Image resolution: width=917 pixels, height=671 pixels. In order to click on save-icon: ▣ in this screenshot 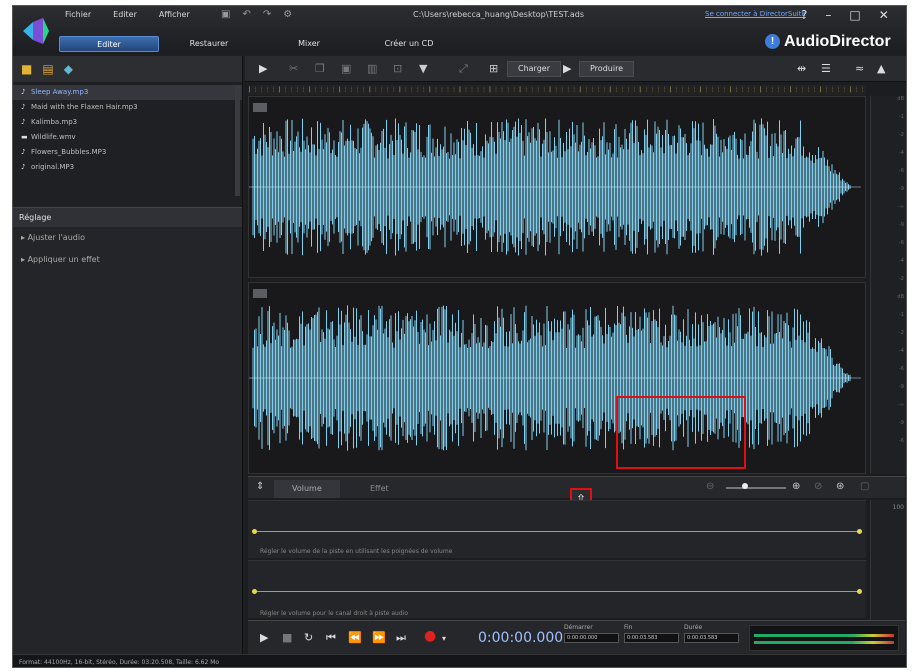, I will do `click(225, 14)`.